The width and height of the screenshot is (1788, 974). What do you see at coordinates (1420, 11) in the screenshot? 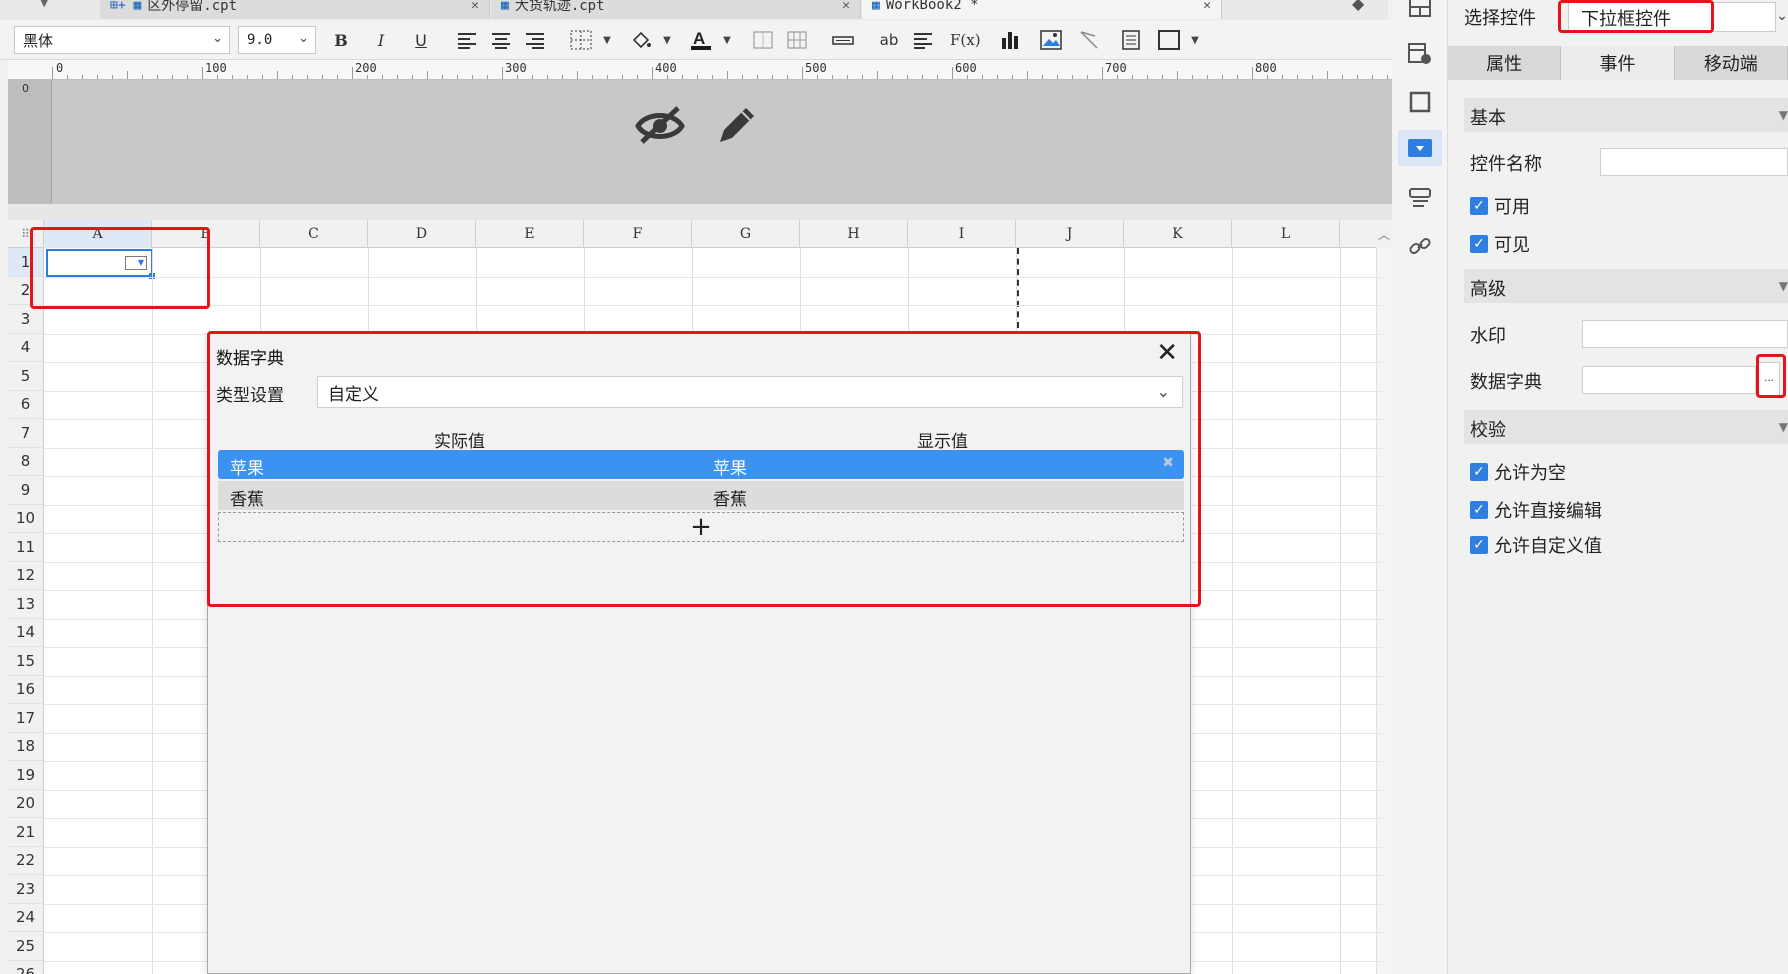
I see `layout-icon` at bounding box center [1420, 11].